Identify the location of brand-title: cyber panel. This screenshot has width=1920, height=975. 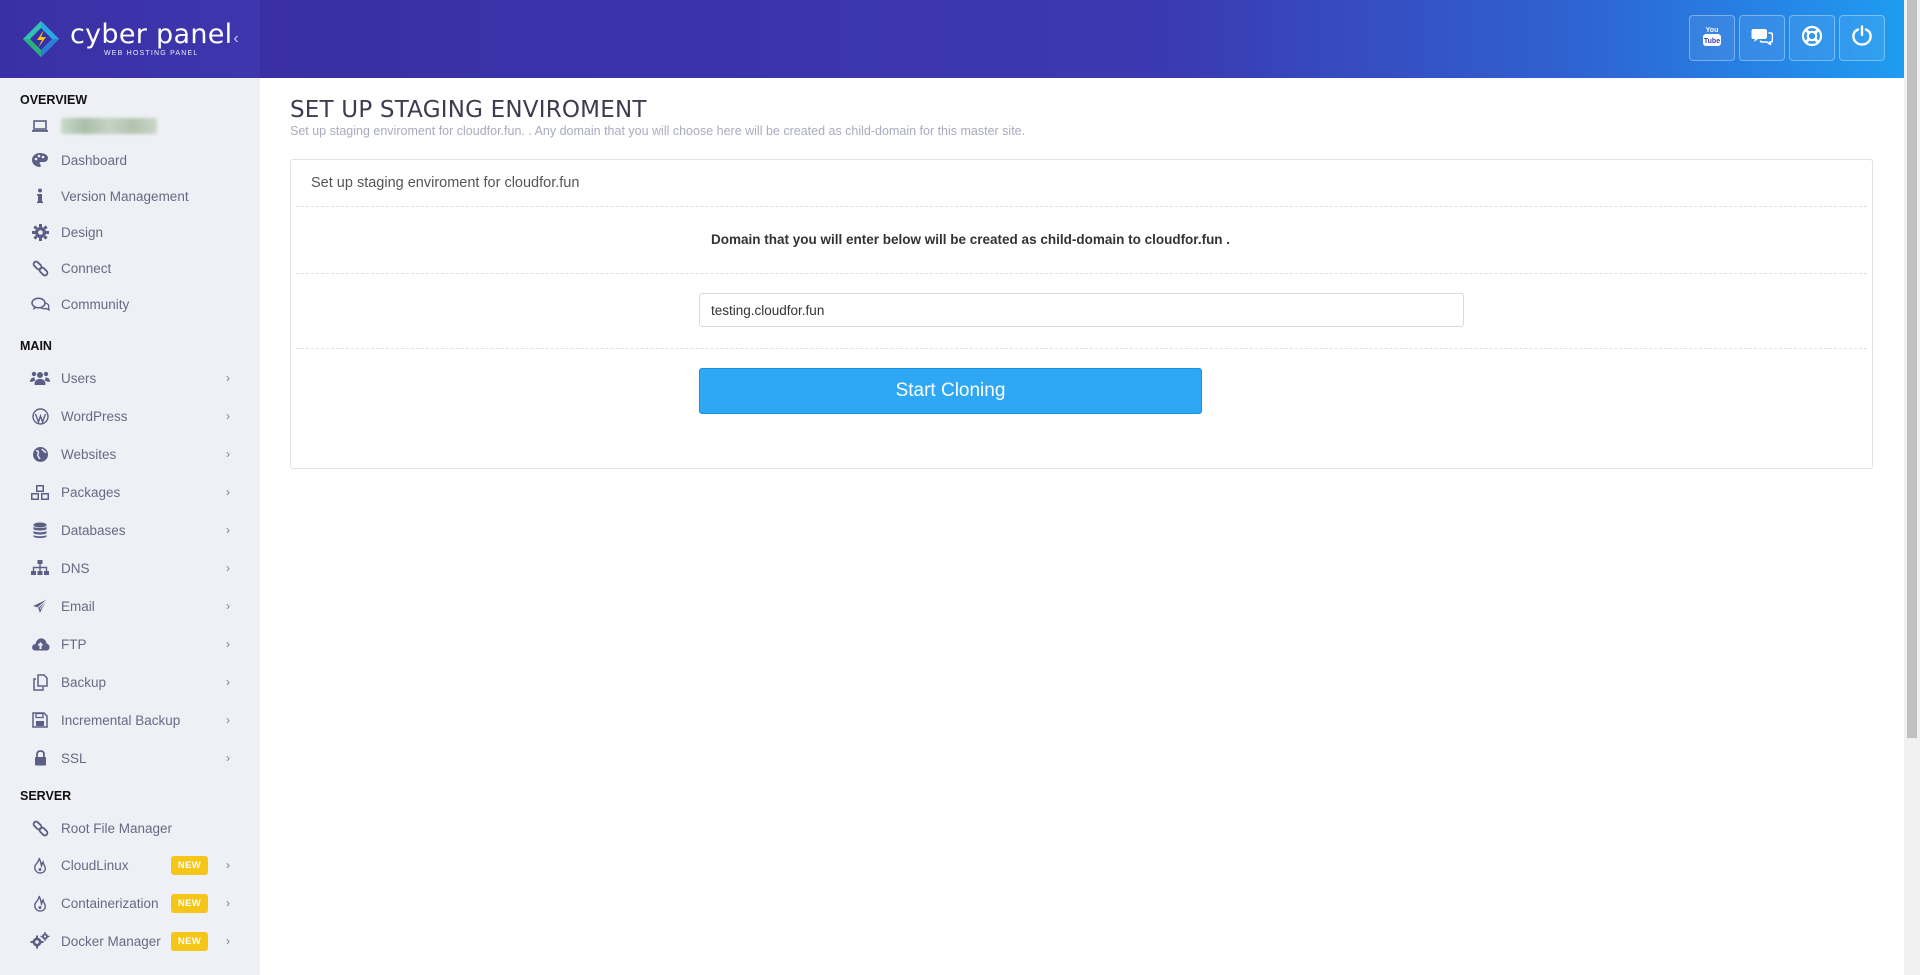
(151, 34).